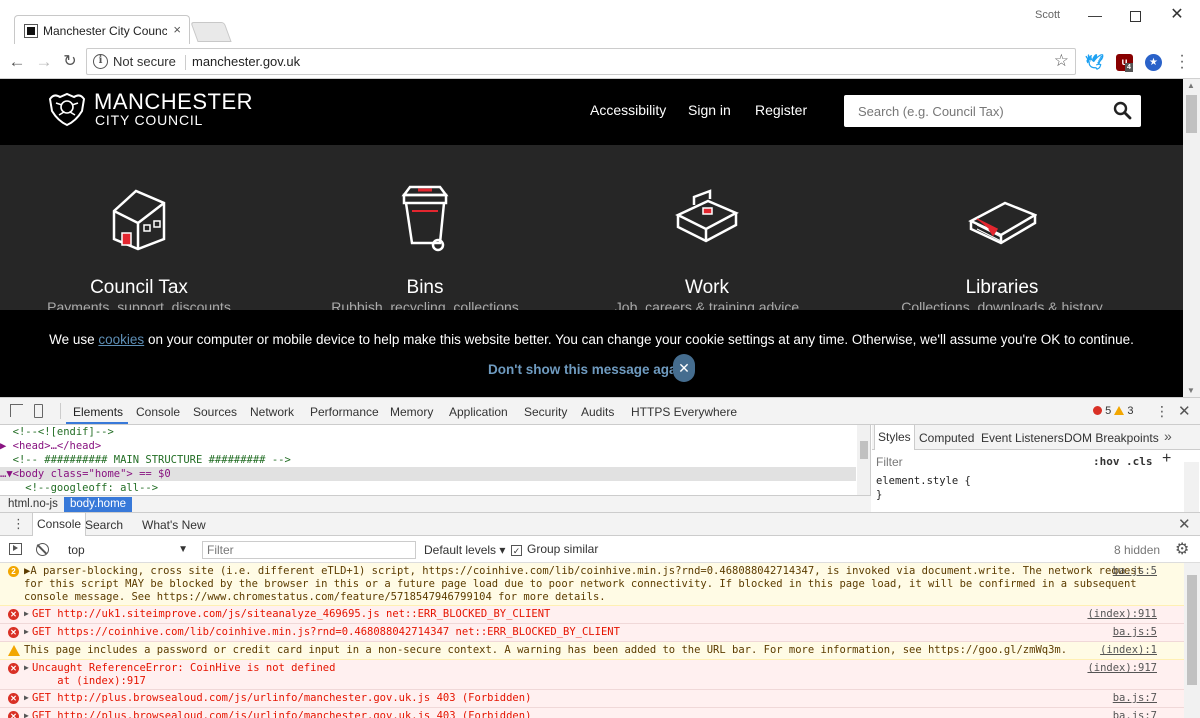 This screenshot has height=718, width=1200. What do you see at coordinates (554, 549) in the screenshot?
I see `group-similar-toggle: ✓ Group similar` at bounding box center [554, 549].